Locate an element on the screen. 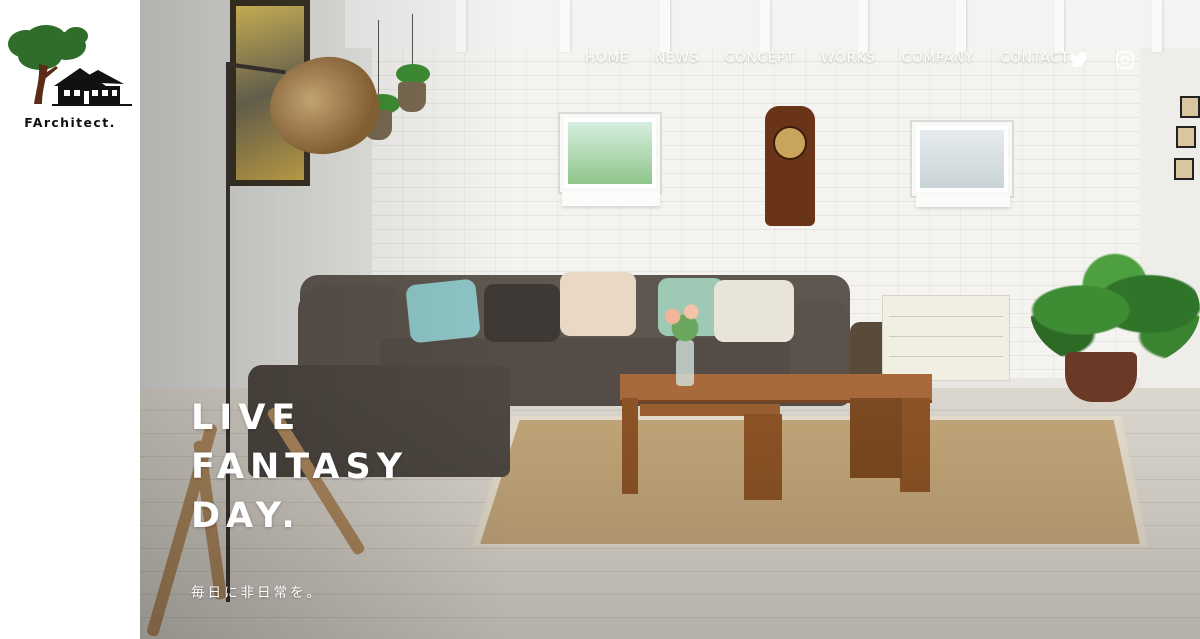 The height and width of the screenshot is (639, 1200). hero-headline: LIVE FANTASY DAY. is located at coordinates (299, 467).